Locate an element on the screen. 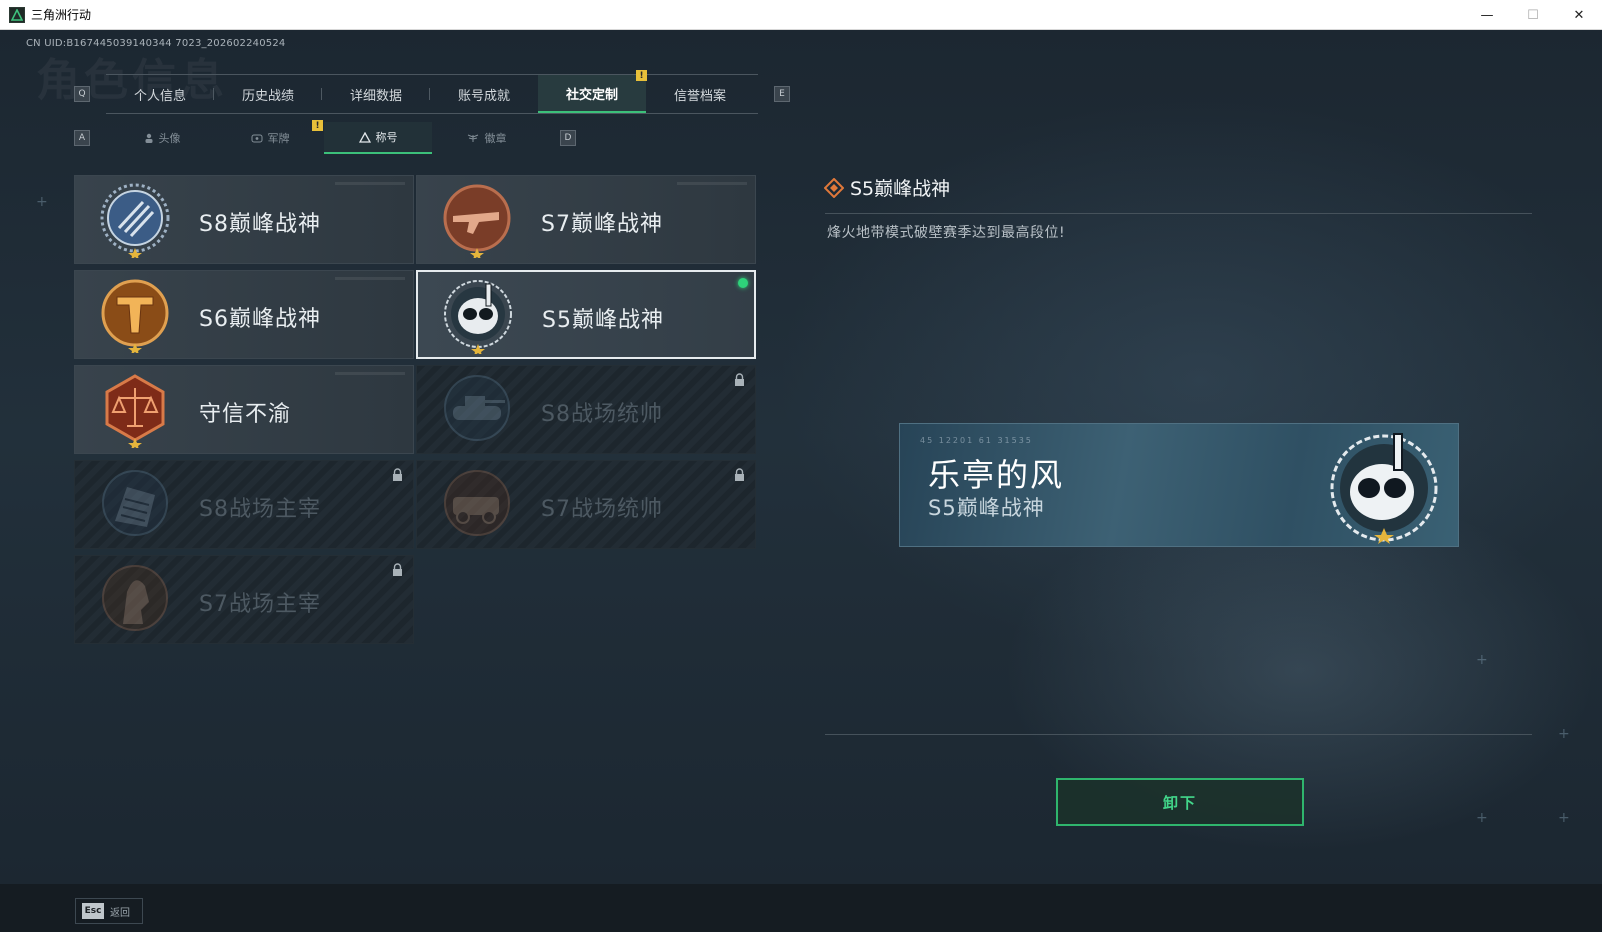  title-name: S7战场主宰 is located at coordinates (260, 604).